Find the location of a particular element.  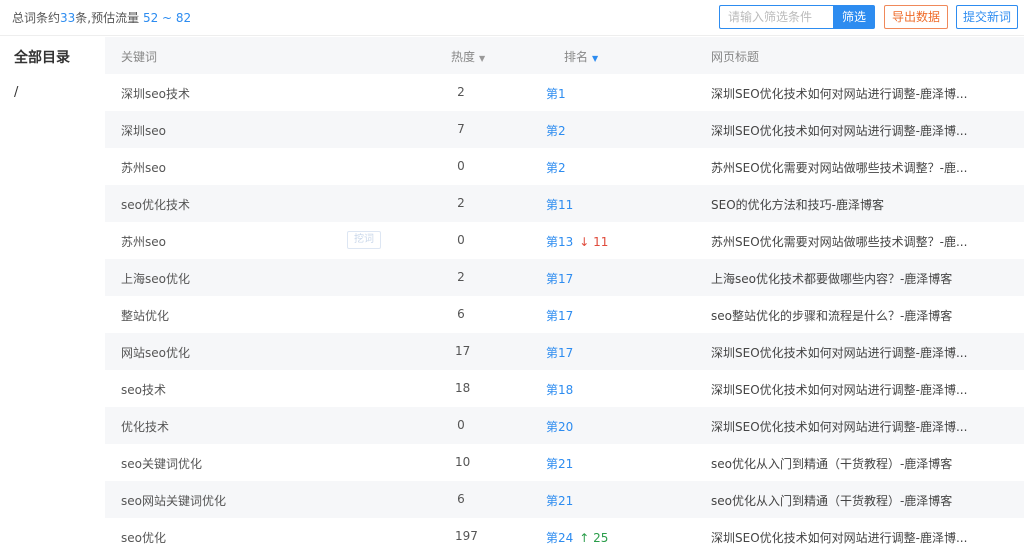

rank-cell: 第13 ↓ 11 is located at coordinates (577, 241).